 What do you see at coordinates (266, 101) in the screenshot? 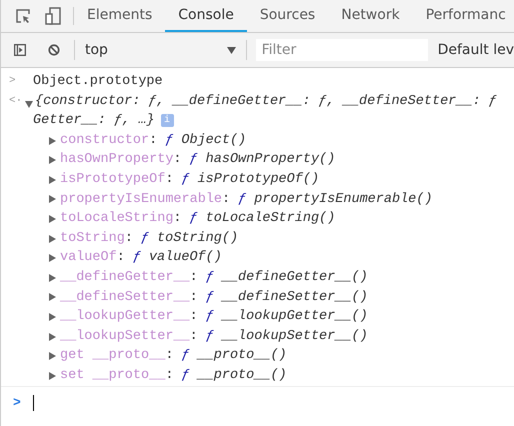
I see `object-preview: {constructor: ƒ, __defineGetter__: ƒ, __defineSetter__: ƒ` at bounding box center [266, 101].